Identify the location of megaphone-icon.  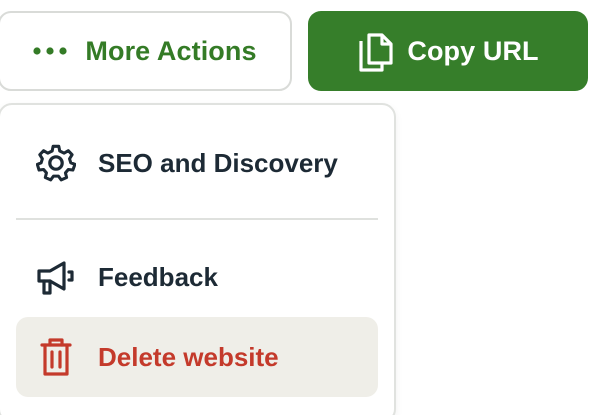
(56, 277).